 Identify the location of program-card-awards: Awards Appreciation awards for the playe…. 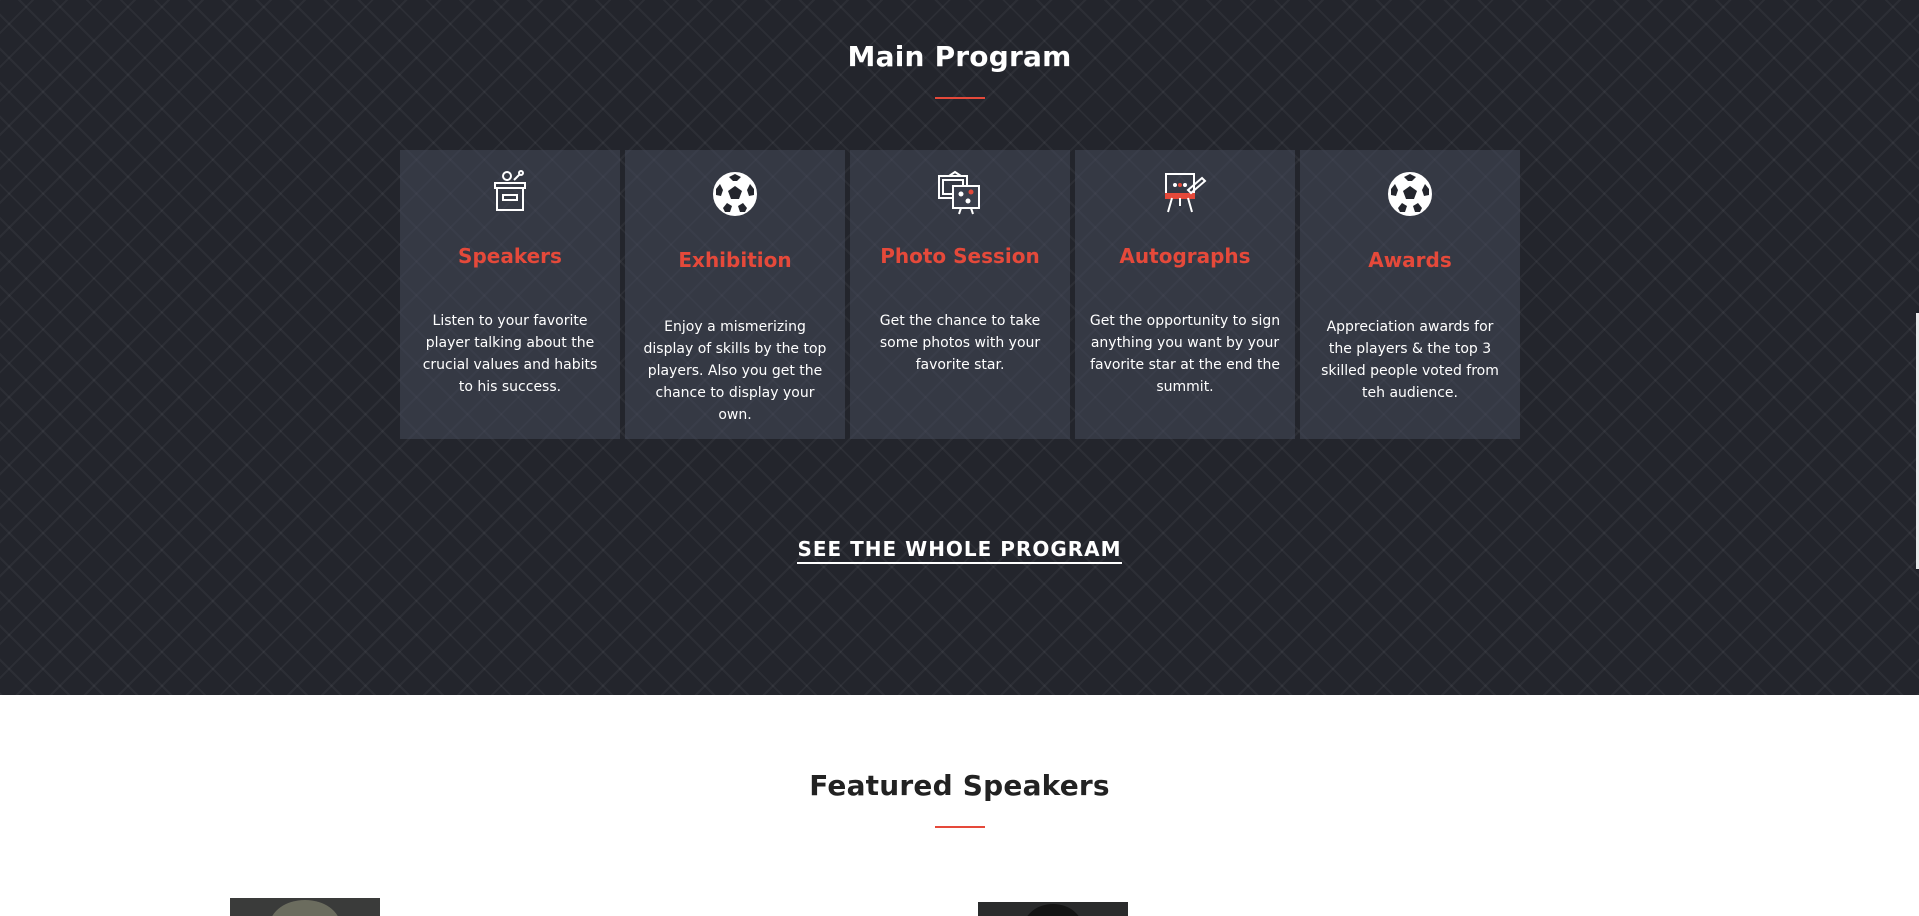
(1410, 294).